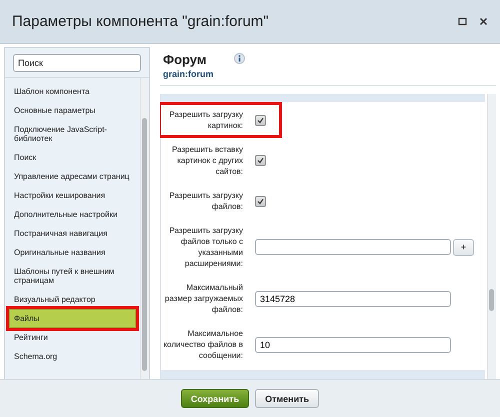 This screenshot has height=417, width=500. Describe the element at coordinates (353, 344) in the screenshot. I see `input-field: 10` at that location.